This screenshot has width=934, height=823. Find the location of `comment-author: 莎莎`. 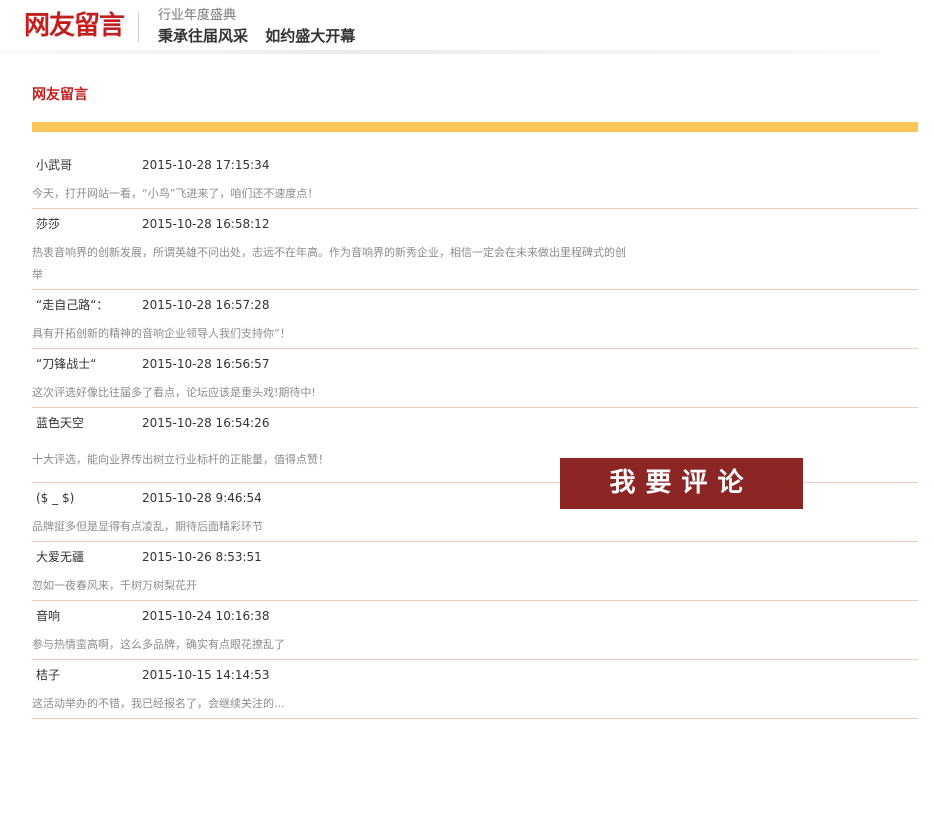

comment-author: 莎莎 is located at coordinates (48, 224).